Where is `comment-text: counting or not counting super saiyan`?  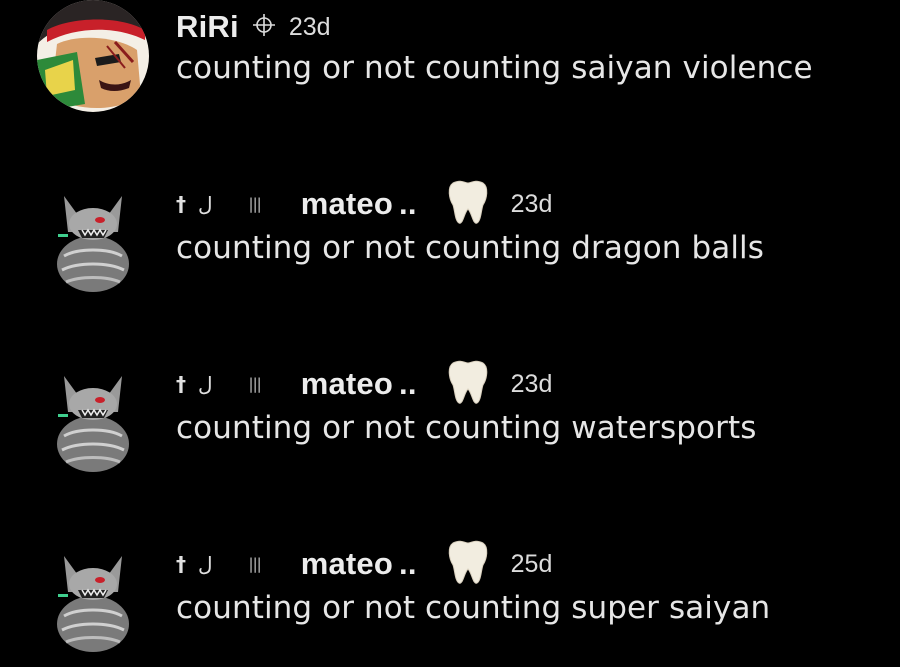 comment-text: counting or not counting super saiyan is located at coordinates (473, 608).